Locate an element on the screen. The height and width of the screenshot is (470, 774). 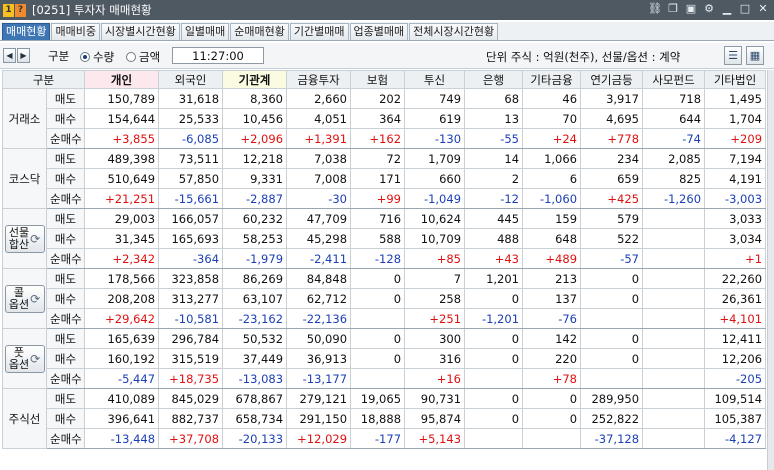
tab-4: 순매매현황 is located at coordinates (259, 31).